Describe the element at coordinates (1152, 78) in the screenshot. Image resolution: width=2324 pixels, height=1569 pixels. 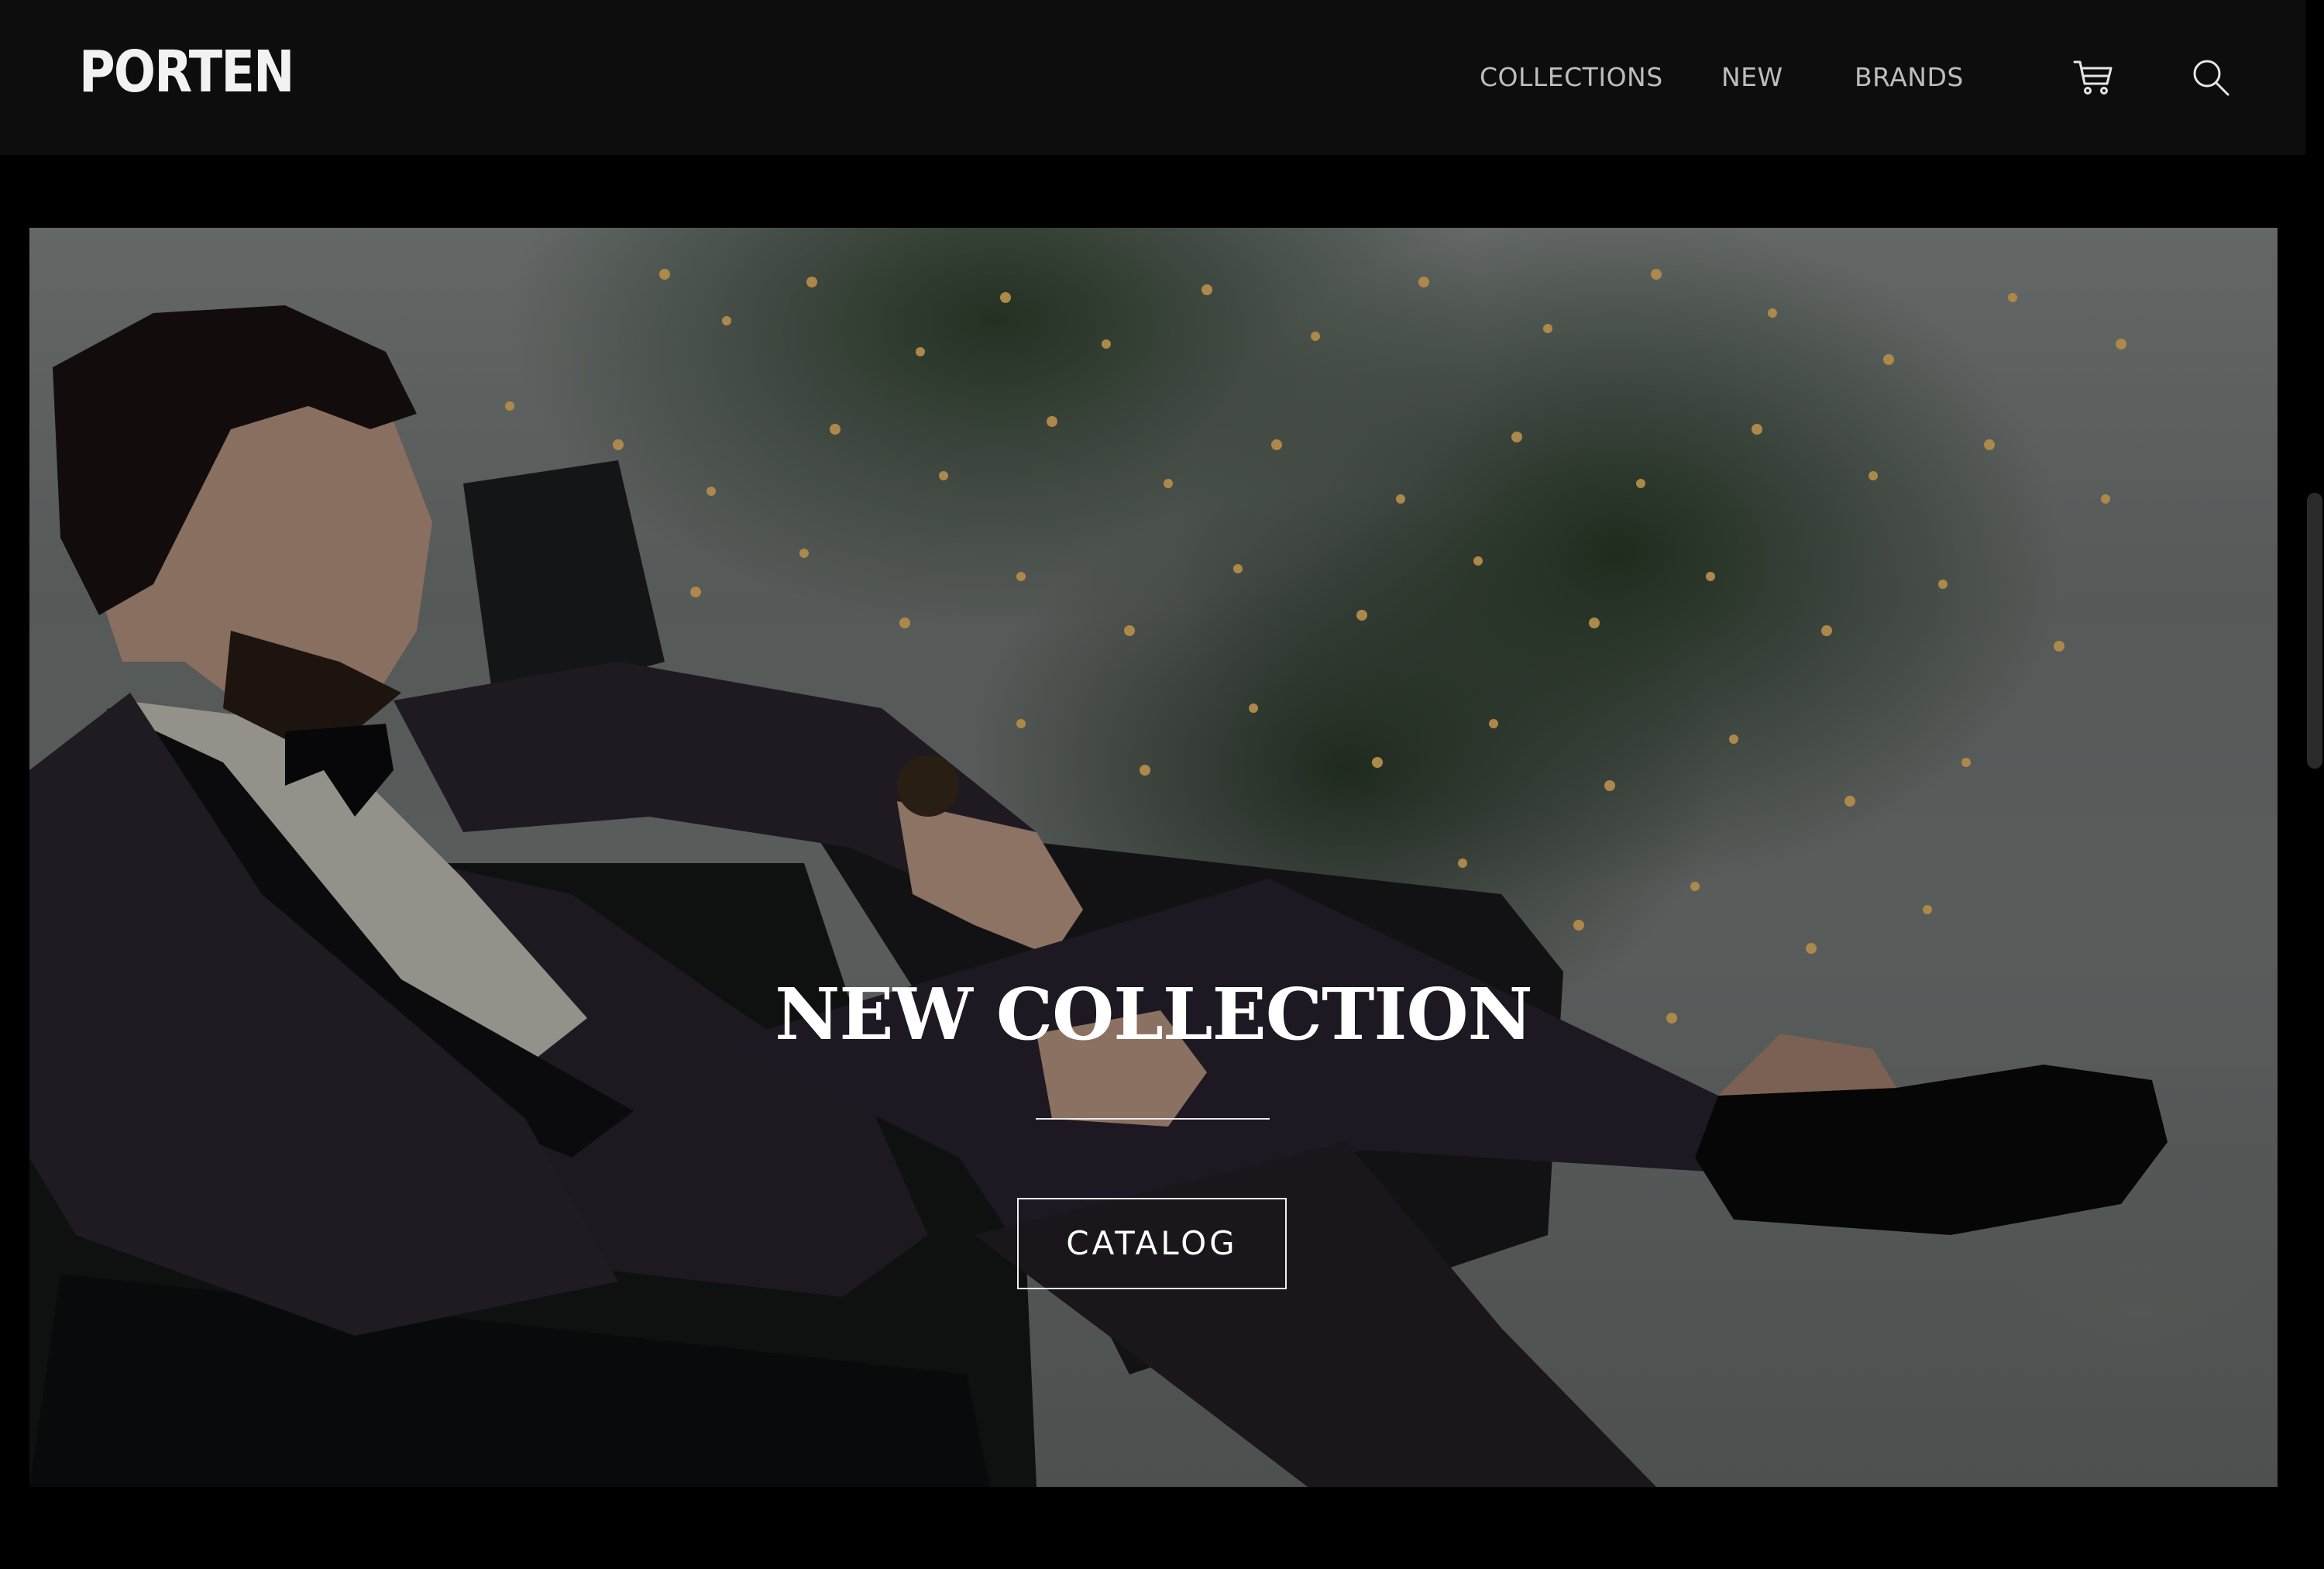
I see `site-header: PORTEN COLLECTIONS NEW BRANDS` at that location.